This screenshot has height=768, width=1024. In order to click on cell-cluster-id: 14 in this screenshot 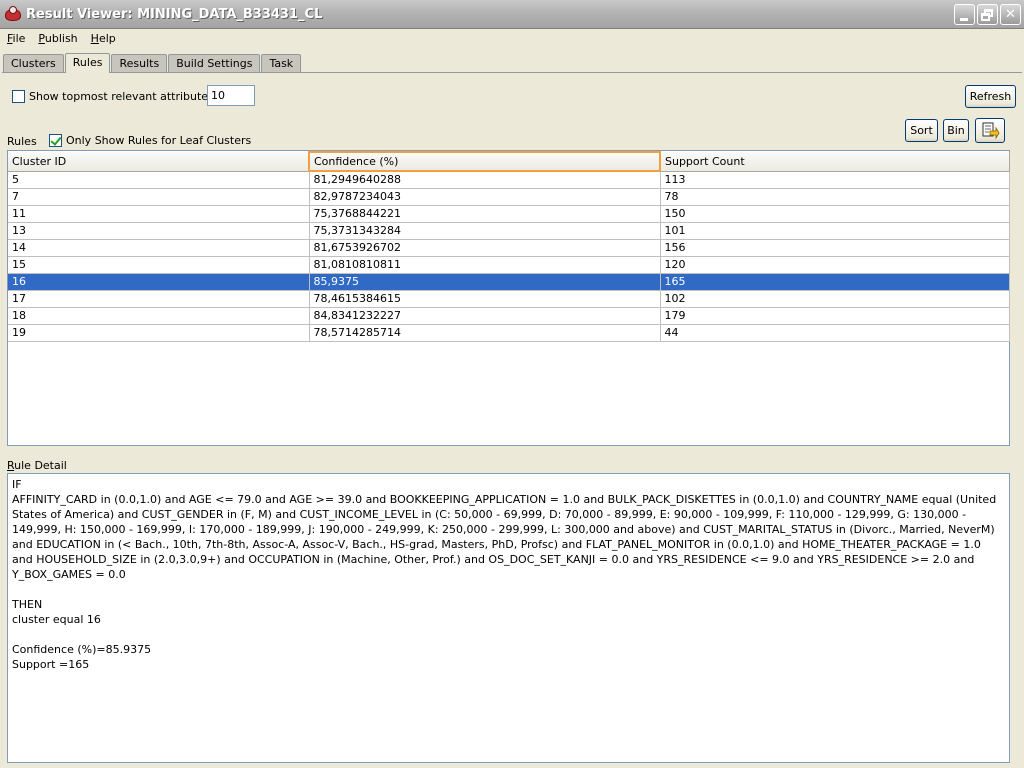, I will do `click(159, 248)`.